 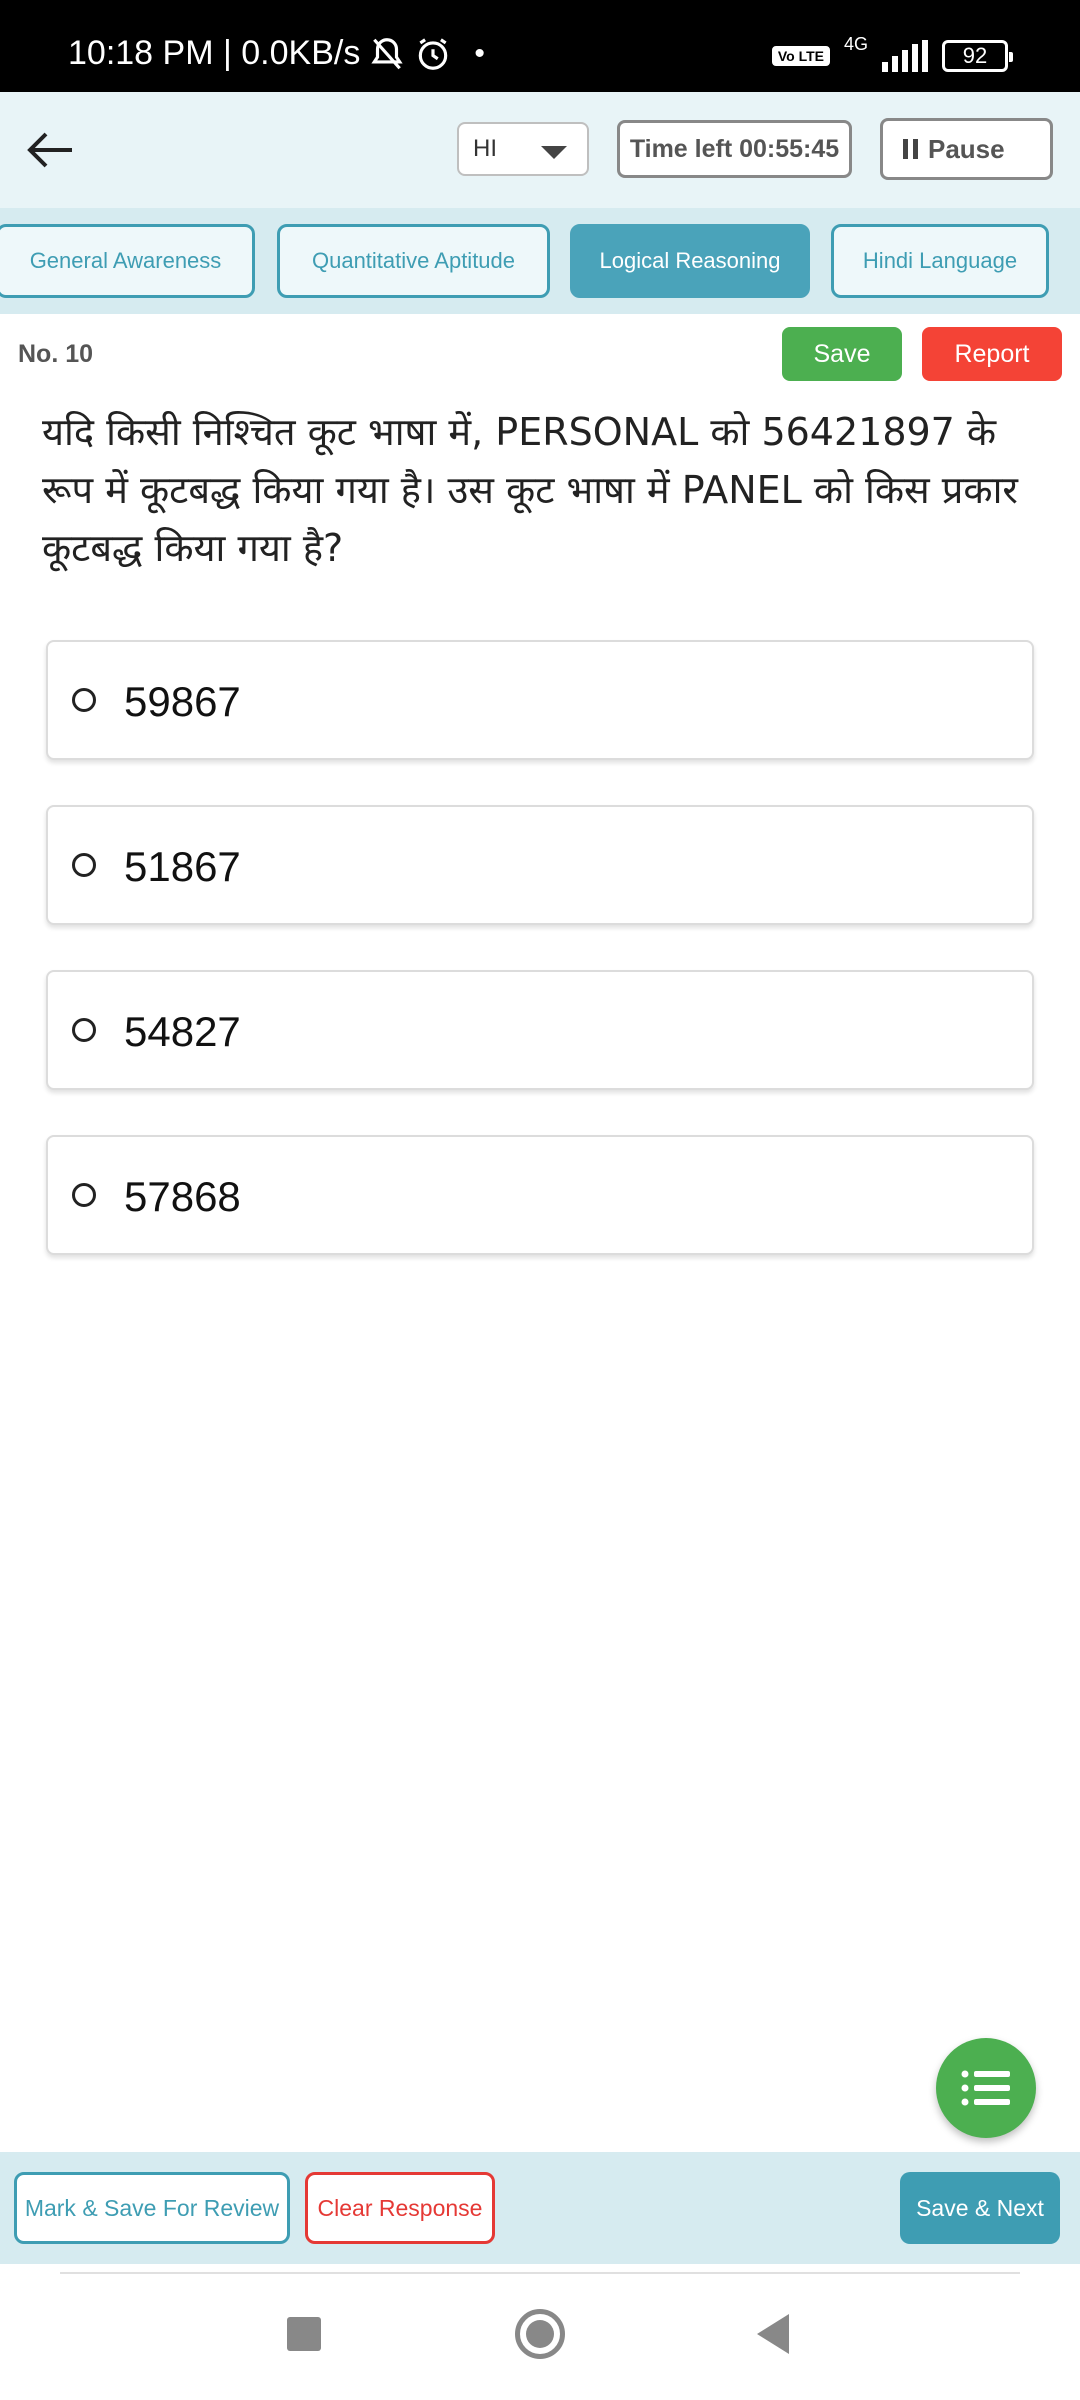 What do you see at coordinates (540, 700) in the screenshot?
I see `option-1: 59867` at bounding box center [540, 700].